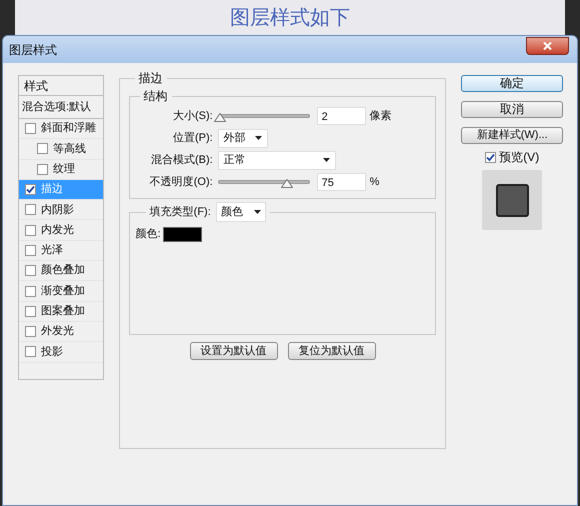 This screenshot has height=506, width=580. Describe the element at coordinates (241, 212) in the screenshot. I see `dropdown: 颜色` at that location.